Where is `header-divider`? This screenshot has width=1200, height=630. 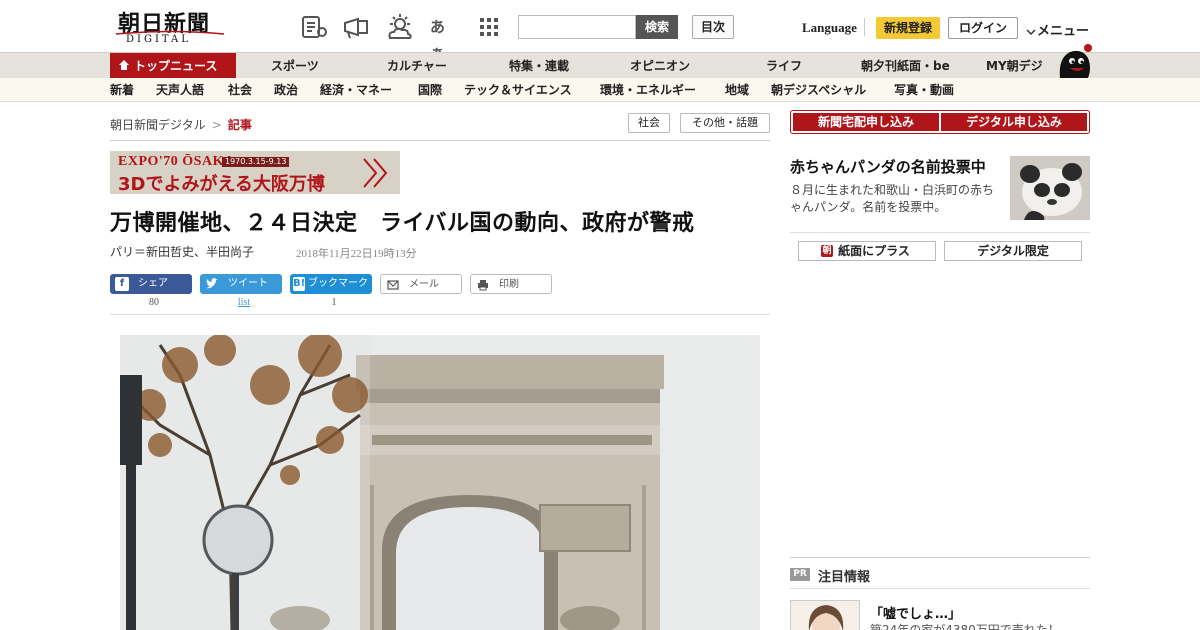
header-divider is located at coordinates (864, 27).